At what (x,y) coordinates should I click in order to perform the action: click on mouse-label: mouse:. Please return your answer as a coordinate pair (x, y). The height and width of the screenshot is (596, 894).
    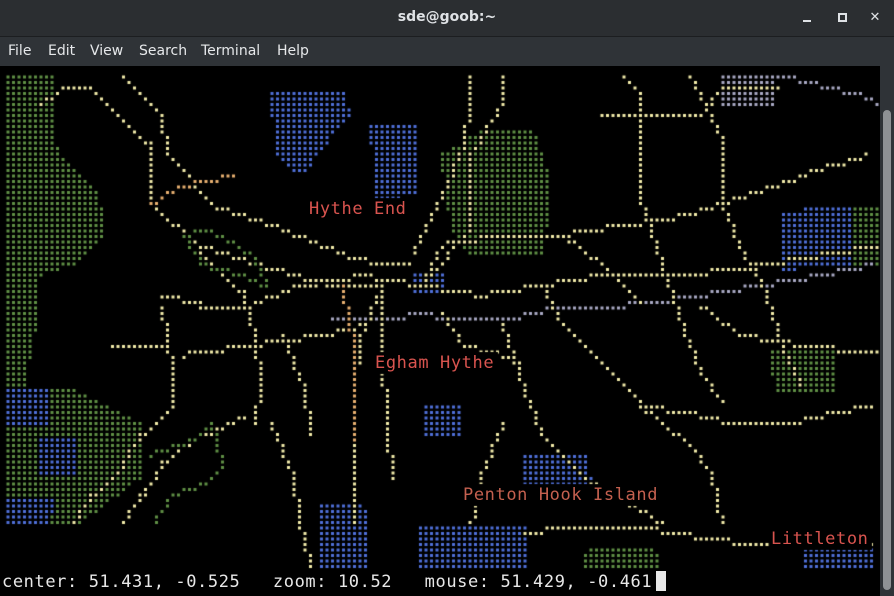
    Looking at the image, I should click on (457, 582).